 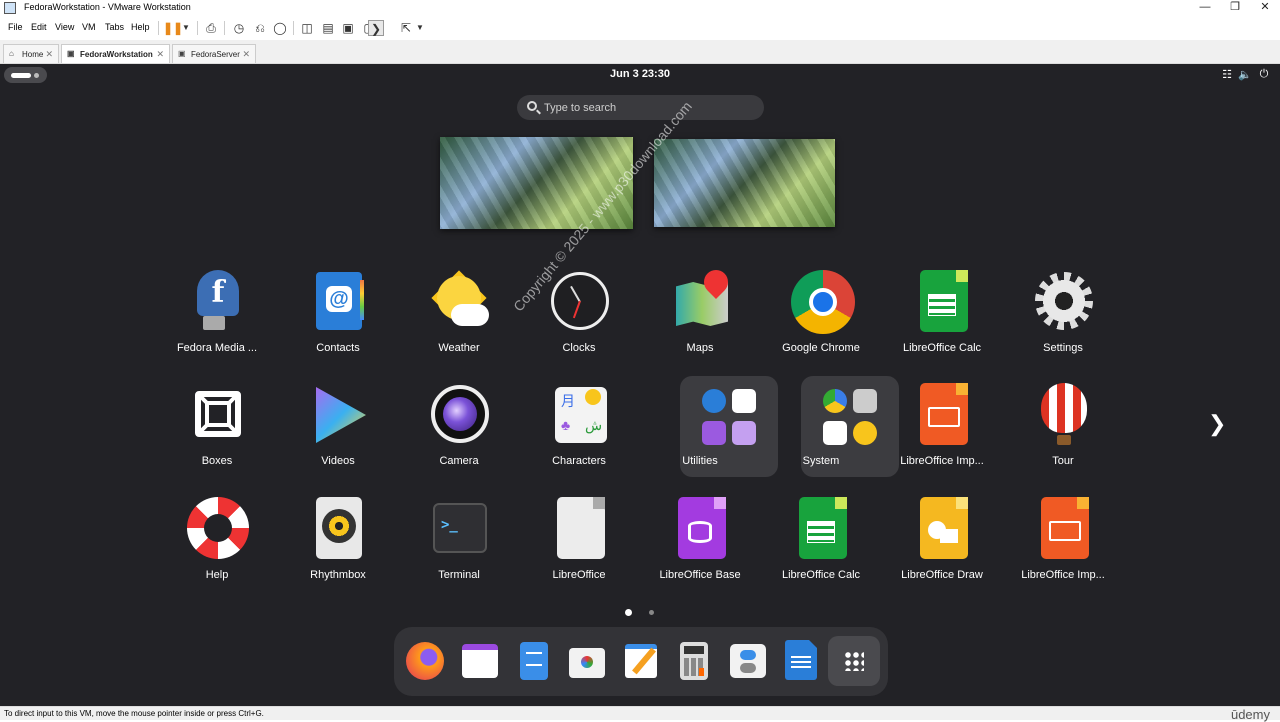 I want to click on libreoffice-writer-icon, so click(x=801, y=661).